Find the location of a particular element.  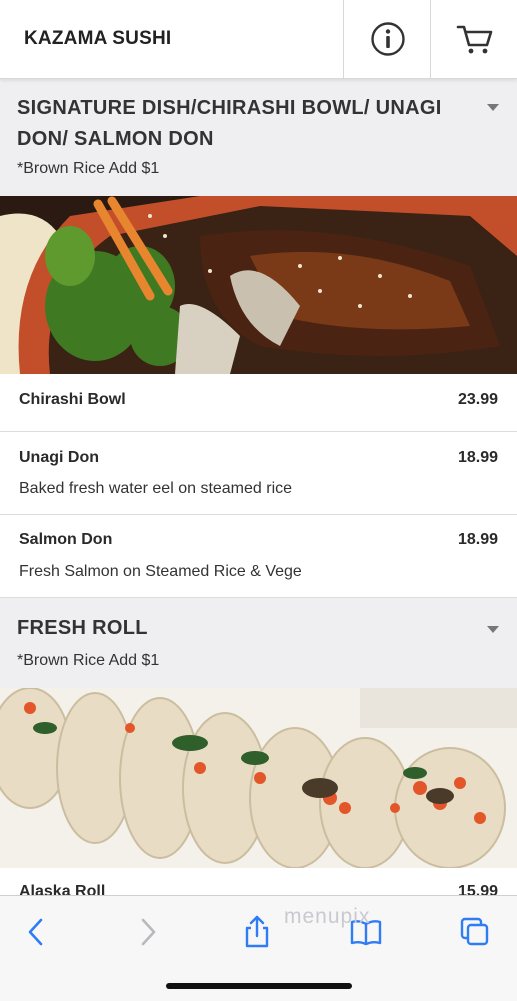

restaurant-name: KAZAMA SUSHI is located at coordinates (97, 39).